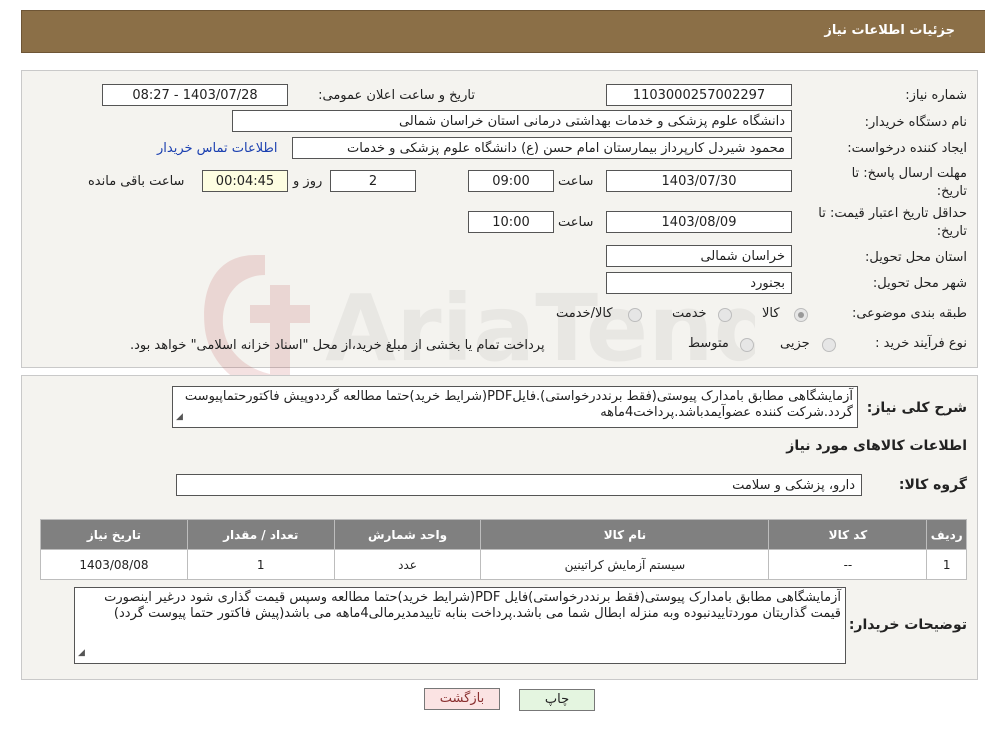  What do you see at coordinates (699, 181) in the screenshot?
I see `deadline-date-field: 1403/07/30` at bounding box center [699, 181].